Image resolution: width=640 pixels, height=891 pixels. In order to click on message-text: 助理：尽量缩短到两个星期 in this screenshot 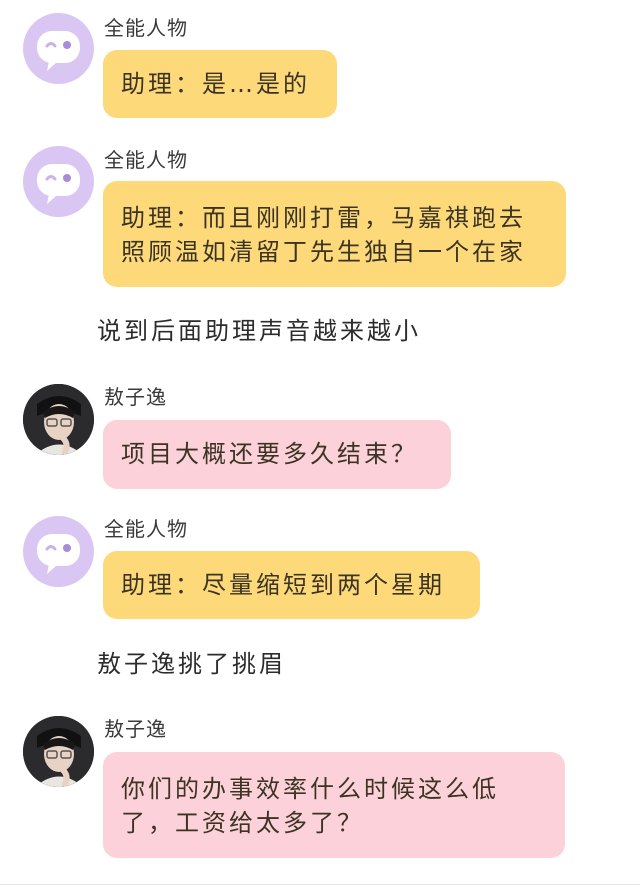, I will do `click(283, 585)`.